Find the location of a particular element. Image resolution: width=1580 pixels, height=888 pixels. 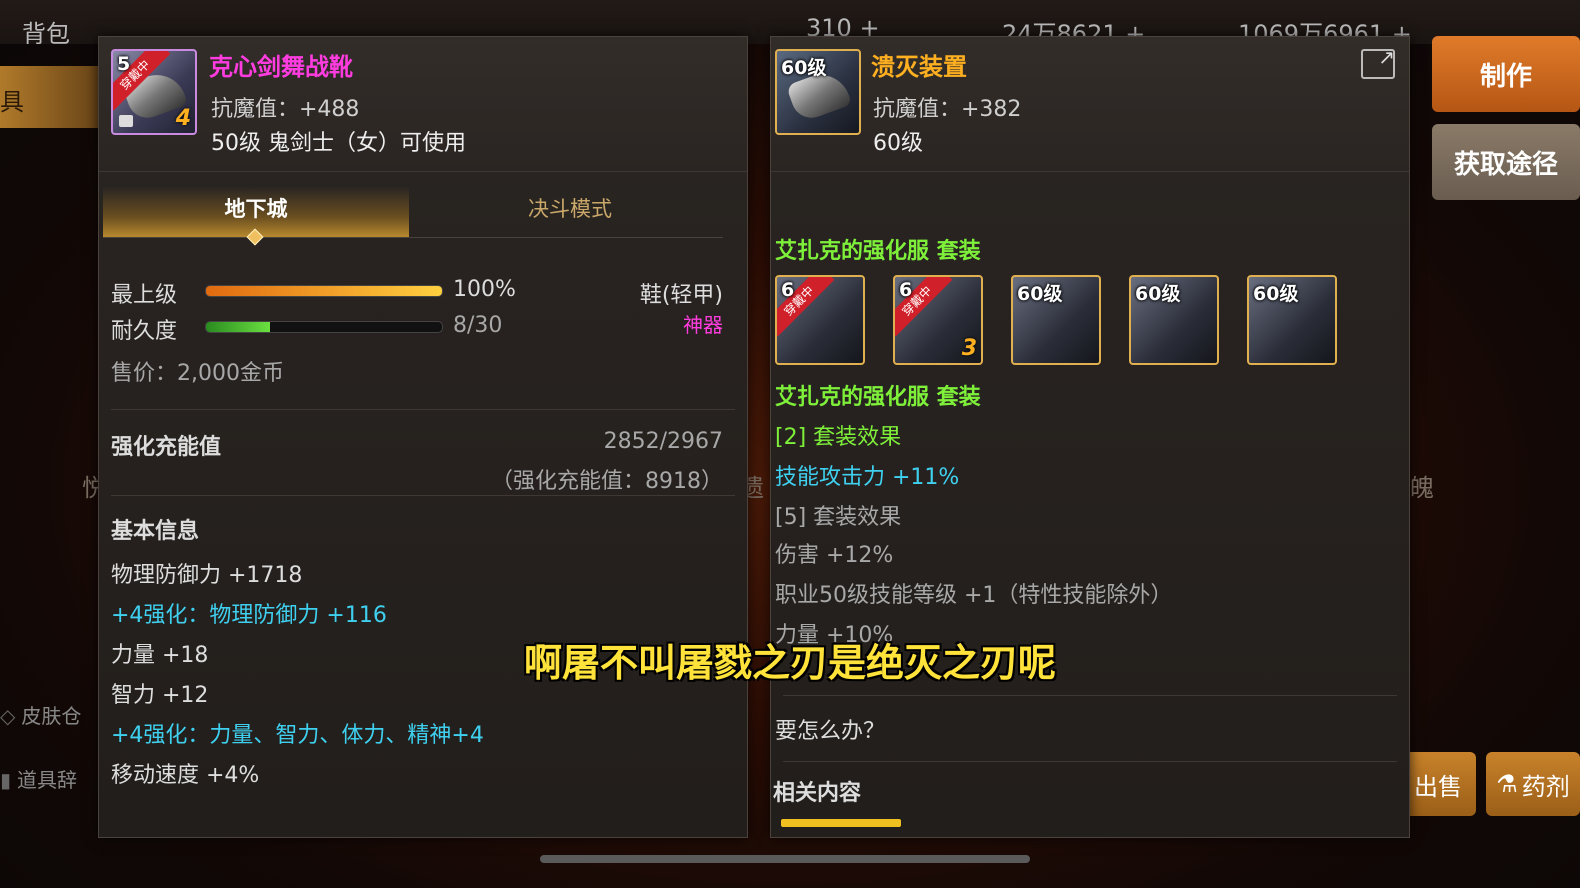

set-item-slot: 穿戴中 6 3 is located at coordinates (938, 320).